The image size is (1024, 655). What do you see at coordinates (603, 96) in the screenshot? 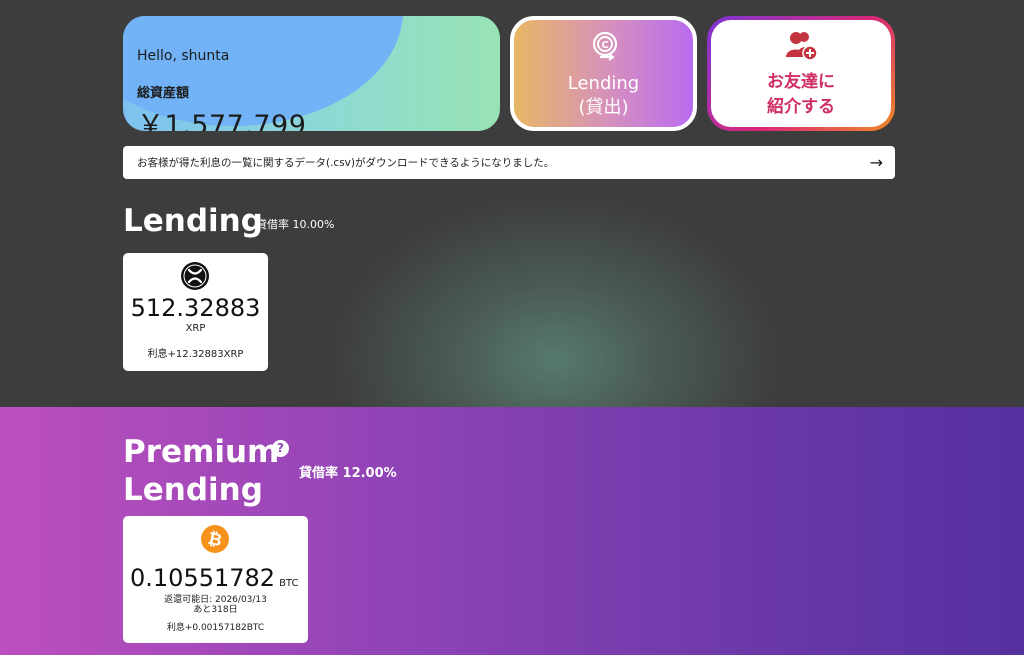
I see `lending-button-label: Lending (貸出)` at bounding box center [603, 96].